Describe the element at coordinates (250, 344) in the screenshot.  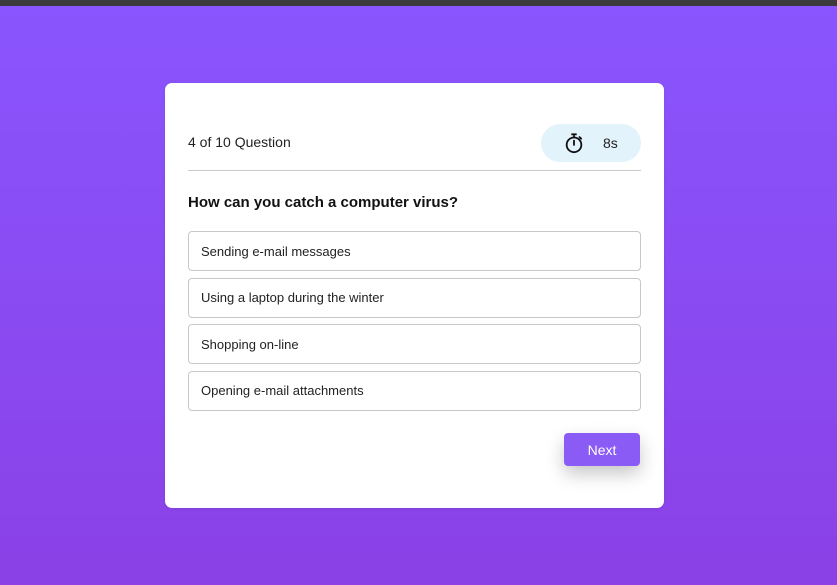
I see `answer-option-label: Shopping on-line` at that location.